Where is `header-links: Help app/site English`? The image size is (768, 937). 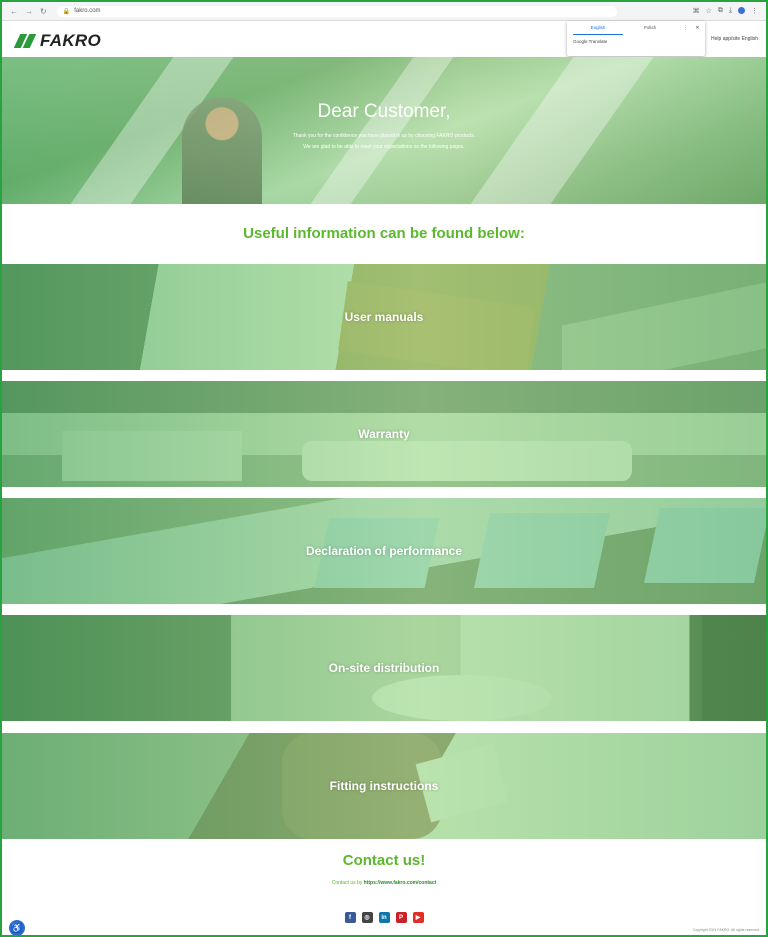
header-links: Help app/site English is located at coordinates (734, 39).